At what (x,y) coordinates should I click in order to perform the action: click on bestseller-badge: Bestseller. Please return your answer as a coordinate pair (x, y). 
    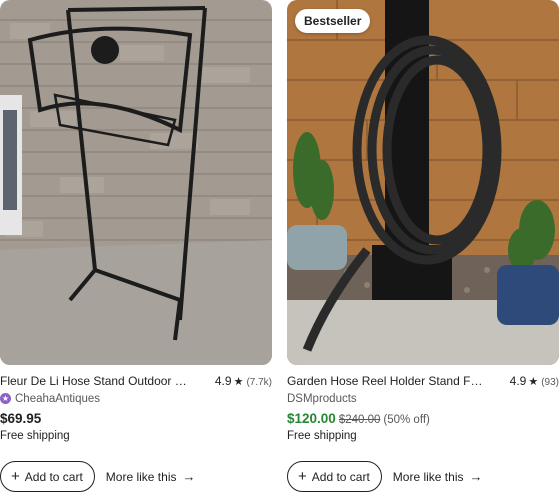
    Looking at the image, I should click on (333, 21).